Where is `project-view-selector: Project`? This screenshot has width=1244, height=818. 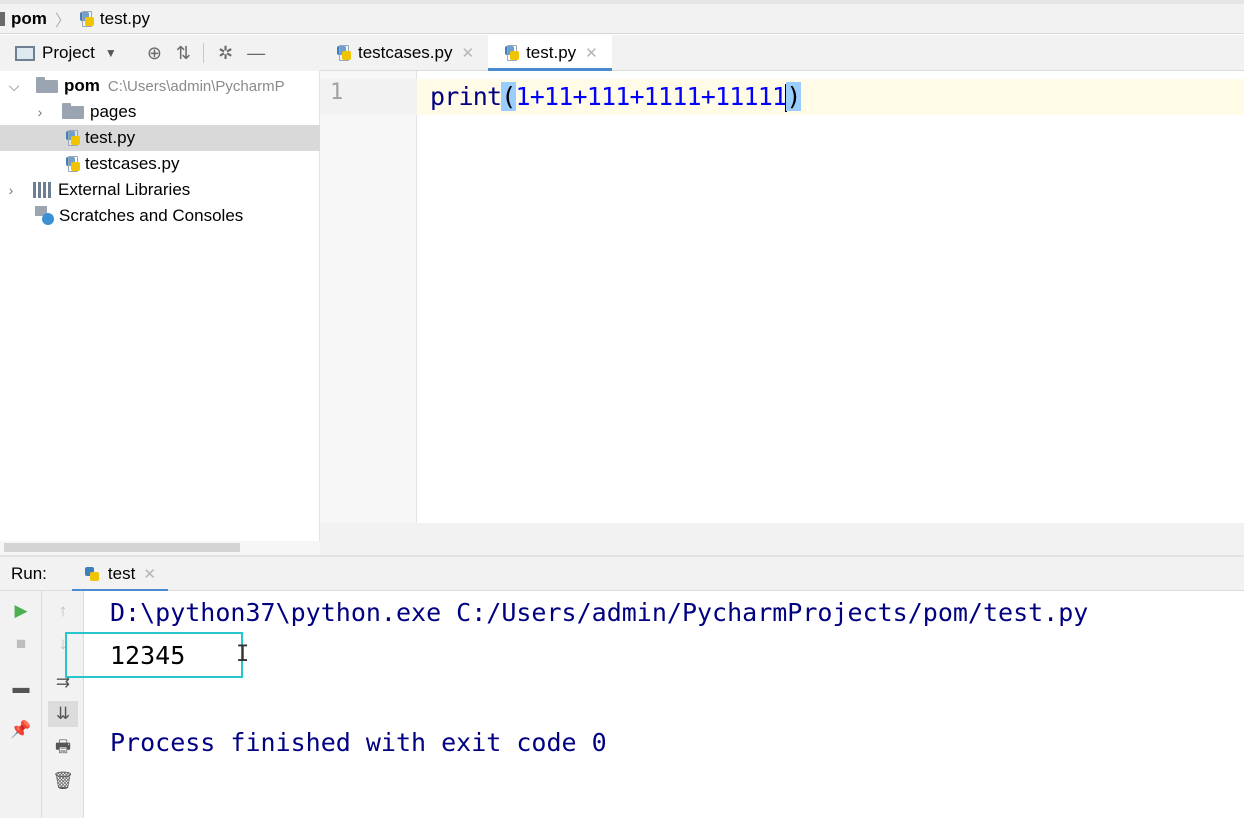
project-view-selector: Project is located at coordinates (68, 53).